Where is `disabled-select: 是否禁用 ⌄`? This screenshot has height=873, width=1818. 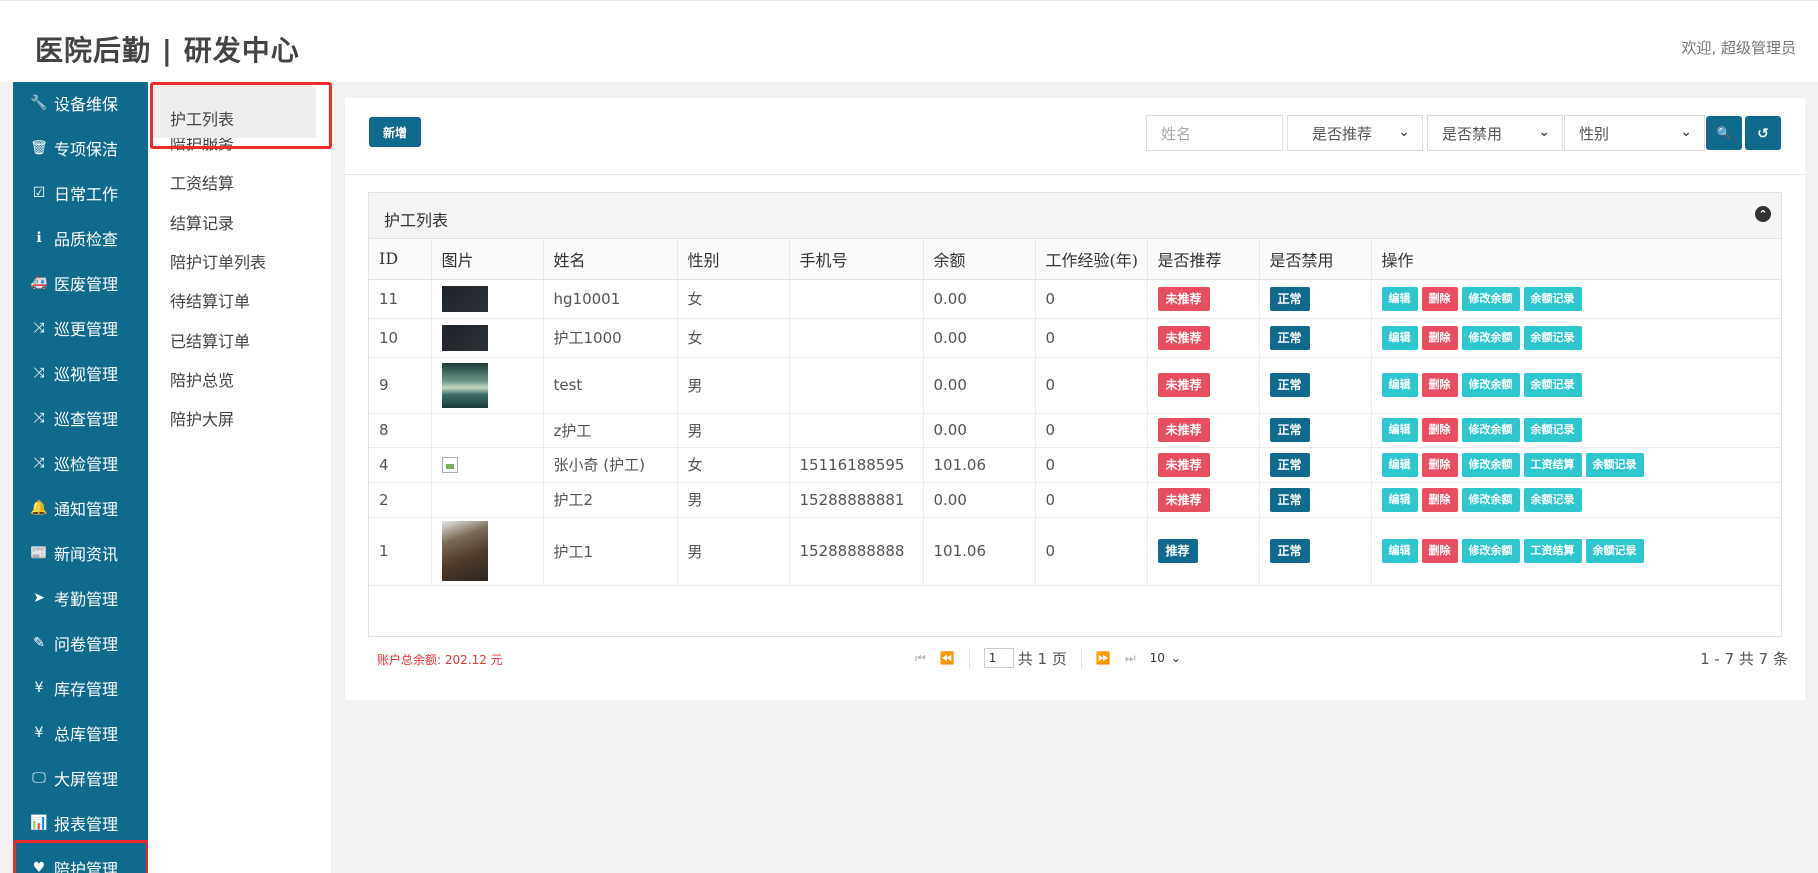
disabled-select: 是否禁用 ⌄ is located at coordinates (1495, 133).